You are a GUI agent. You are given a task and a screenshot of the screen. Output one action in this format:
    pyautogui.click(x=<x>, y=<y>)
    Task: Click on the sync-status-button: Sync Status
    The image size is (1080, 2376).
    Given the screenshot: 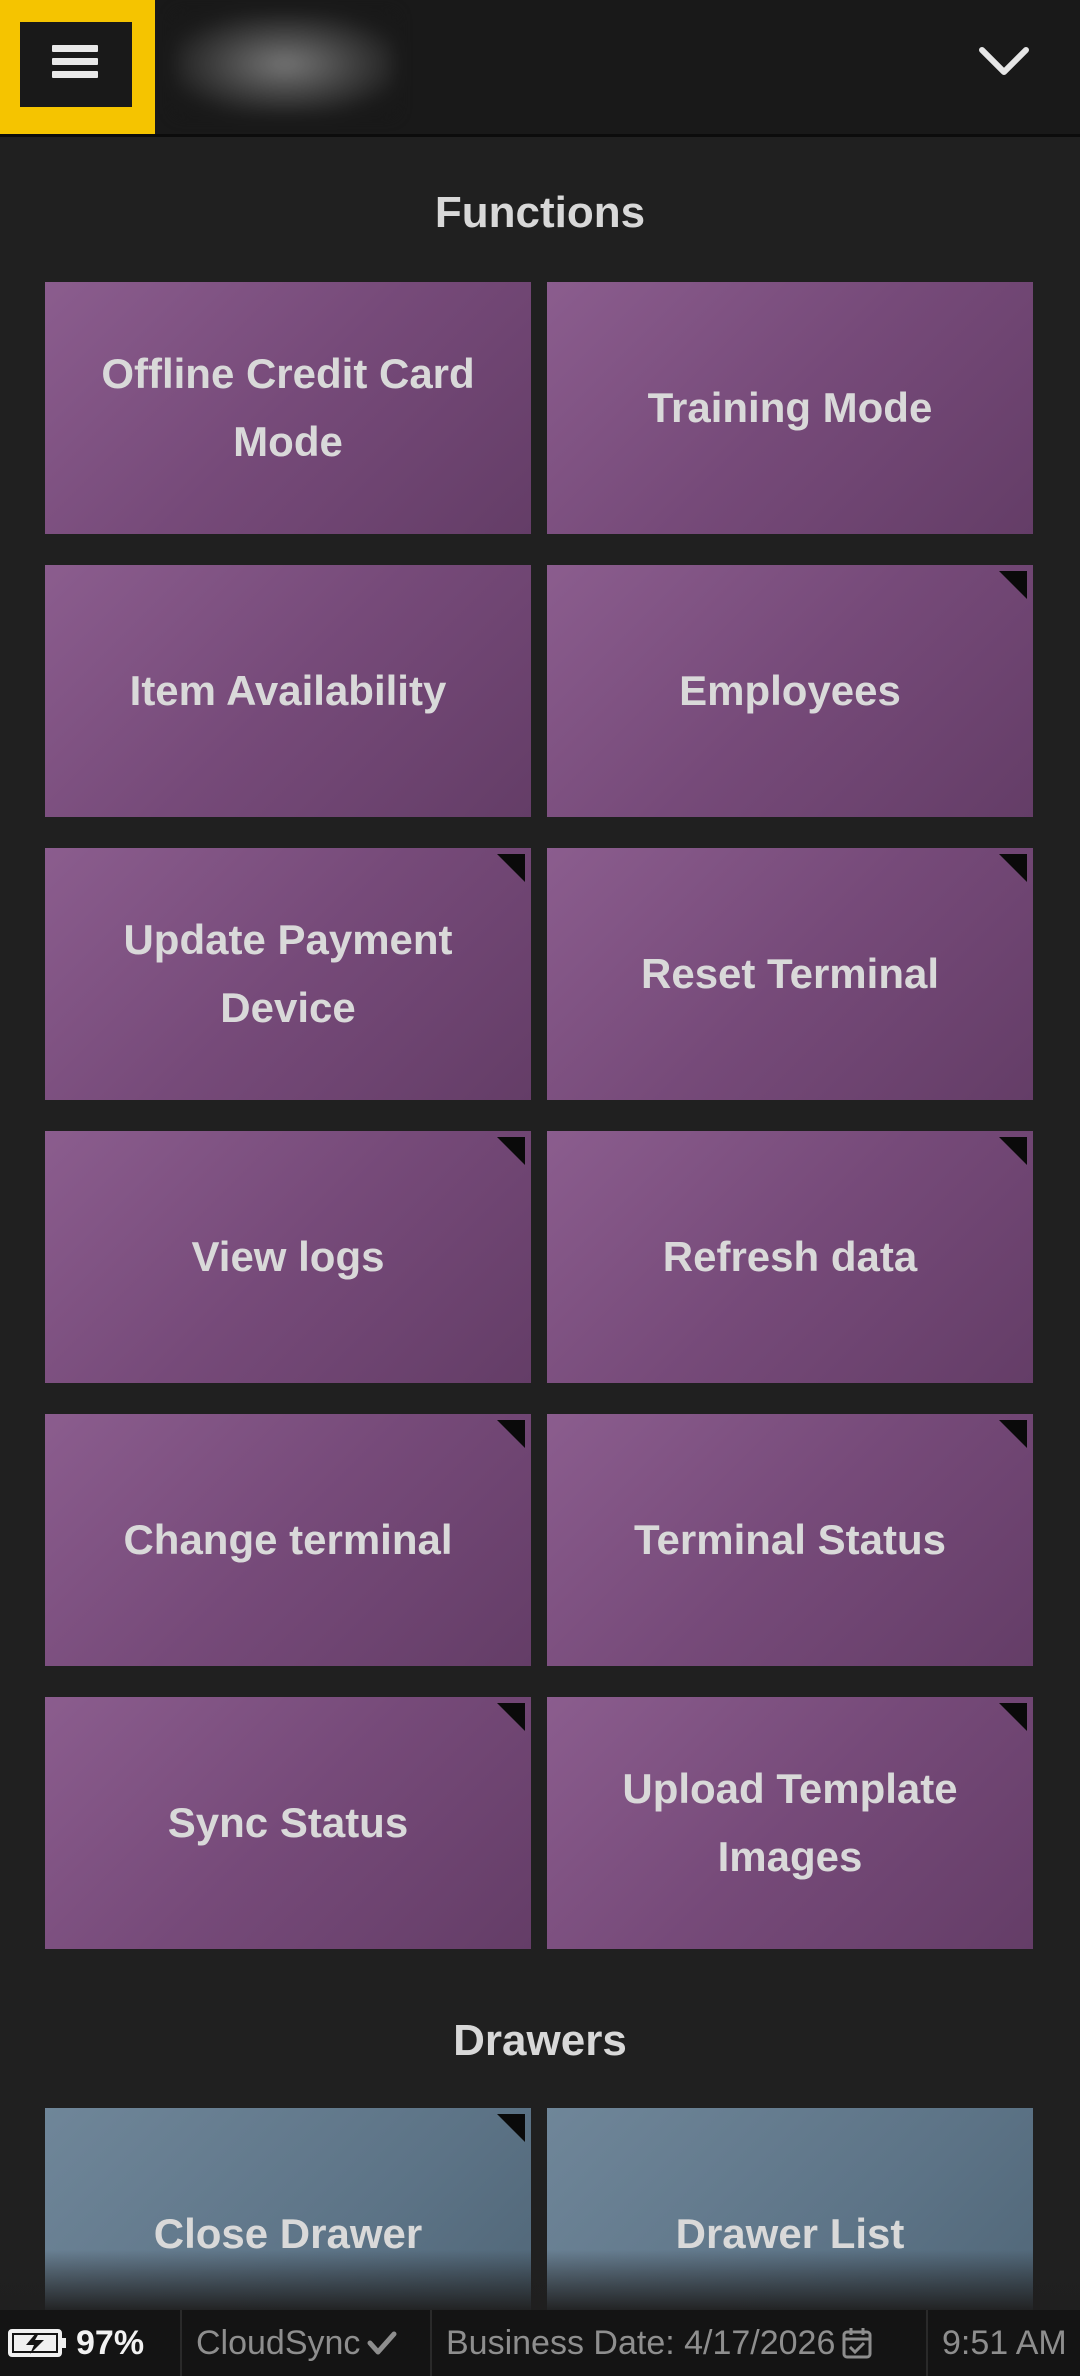 What is the action you would take?
    pyautogui.click(x=288, y=1823)
    